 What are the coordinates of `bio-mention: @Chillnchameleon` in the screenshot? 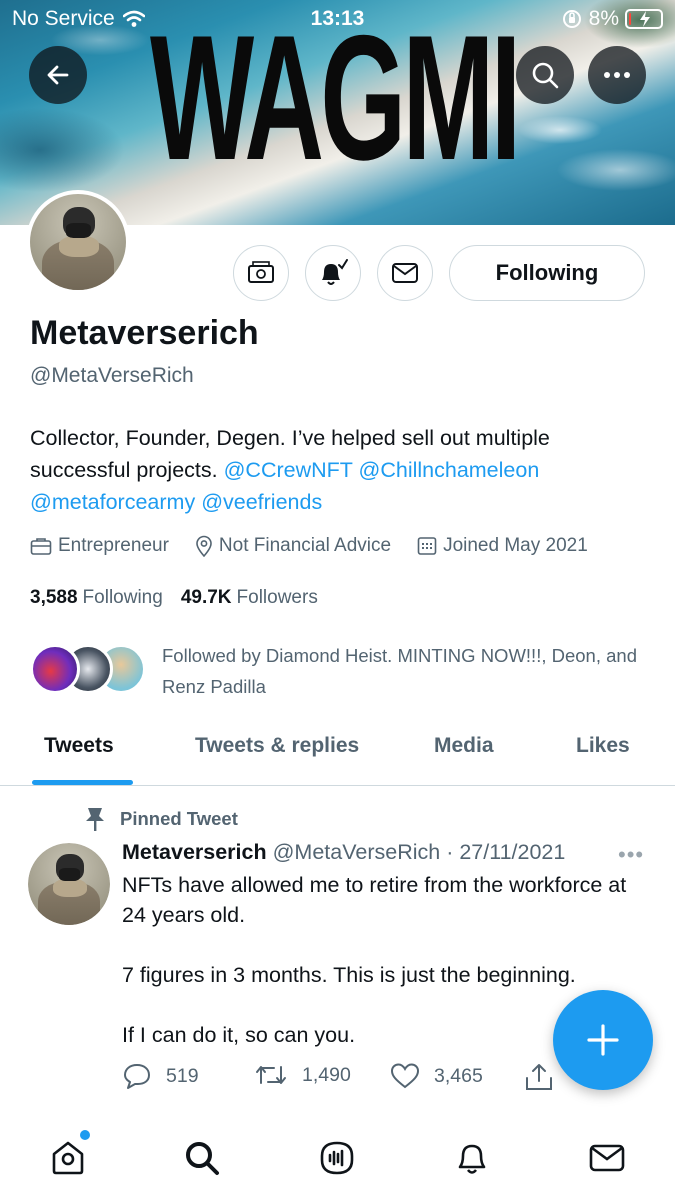 It's located at (449, 470).